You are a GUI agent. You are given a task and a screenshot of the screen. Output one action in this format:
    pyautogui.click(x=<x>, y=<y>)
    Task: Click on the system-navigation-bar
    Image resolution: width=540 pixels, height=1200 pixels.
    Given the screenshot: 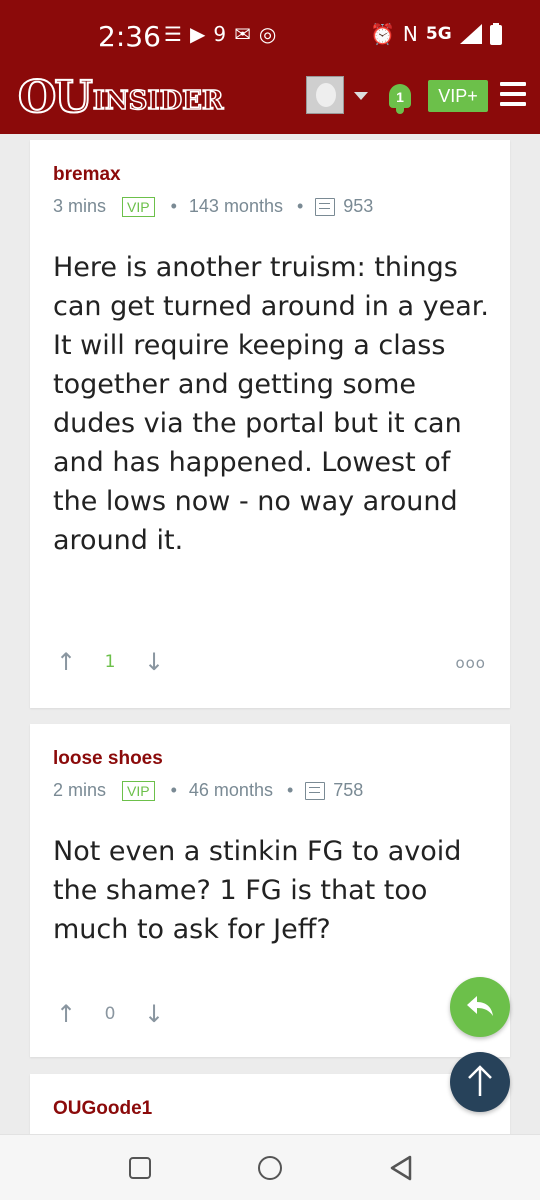 What is the action you would take?
    pyautogui.click(x=270, y=1167)
    